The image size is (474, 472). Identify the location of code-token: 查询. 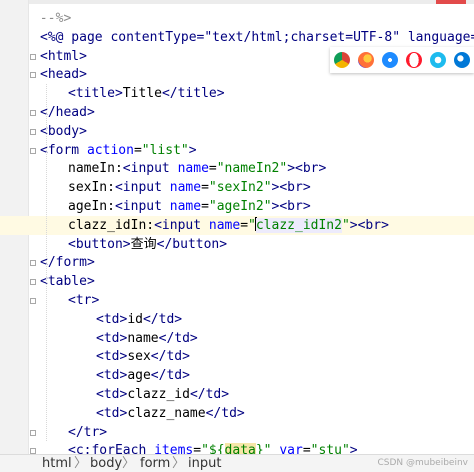
(143, 244).